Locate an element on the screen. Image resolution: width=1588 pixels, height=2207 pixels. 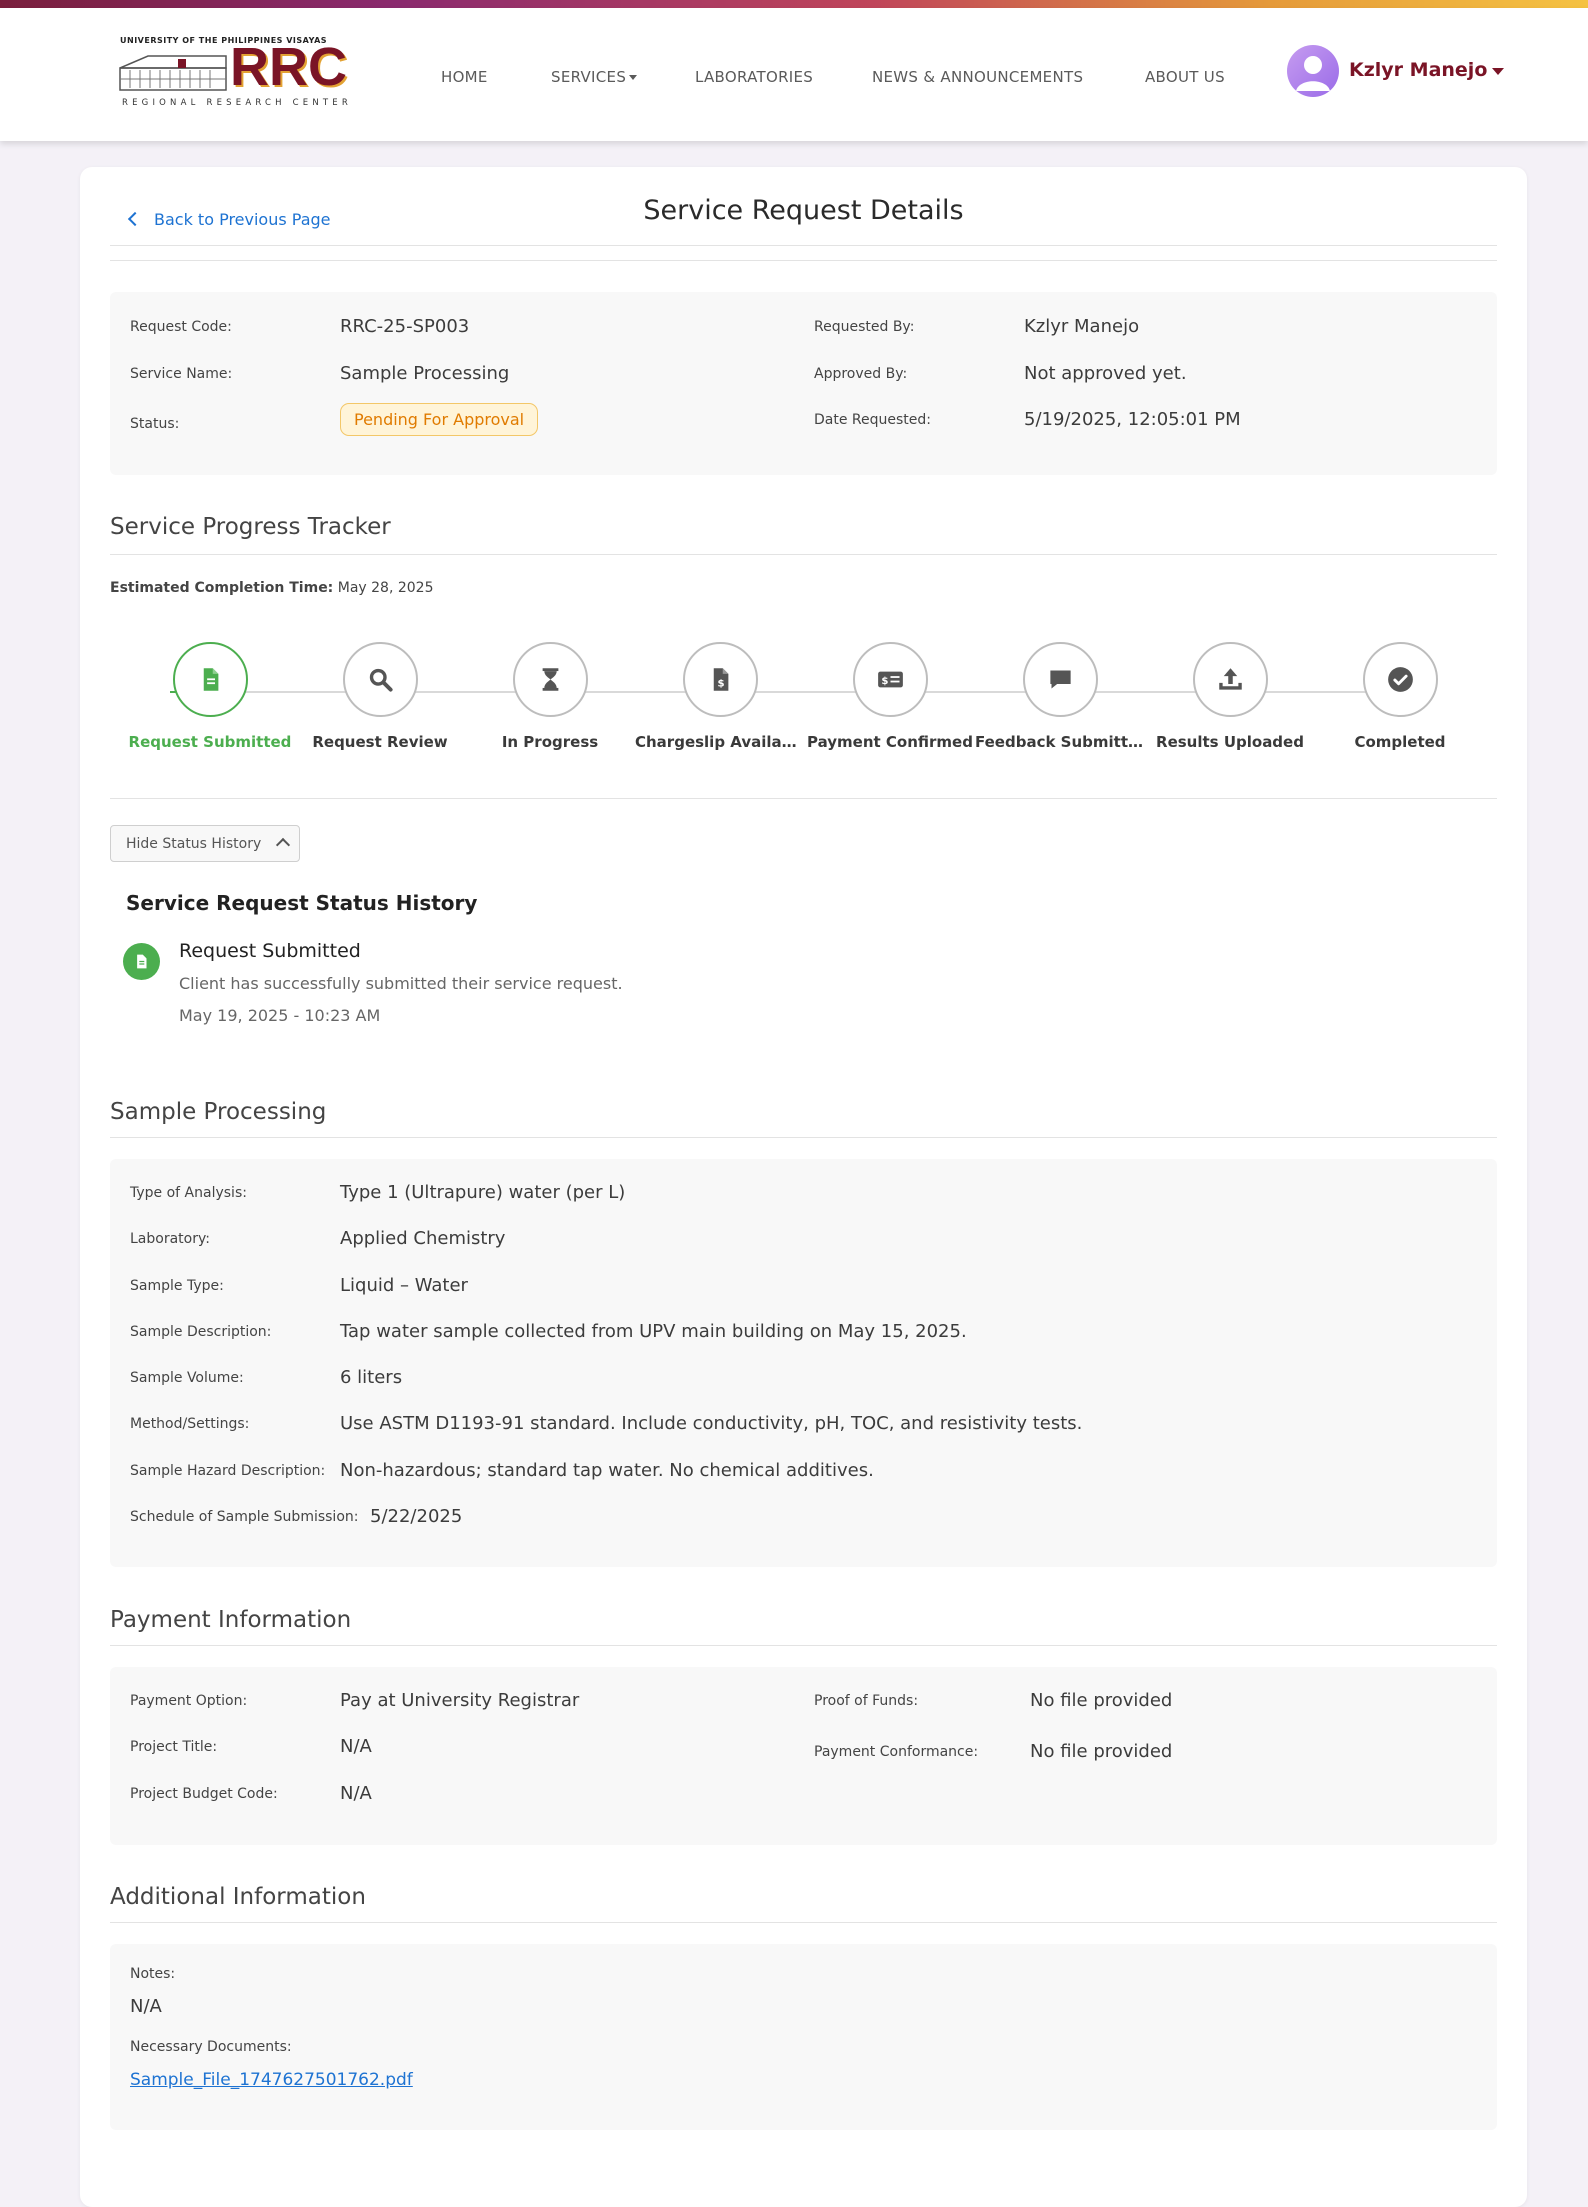
money-icon: $ is located at coordinates (890, 679).